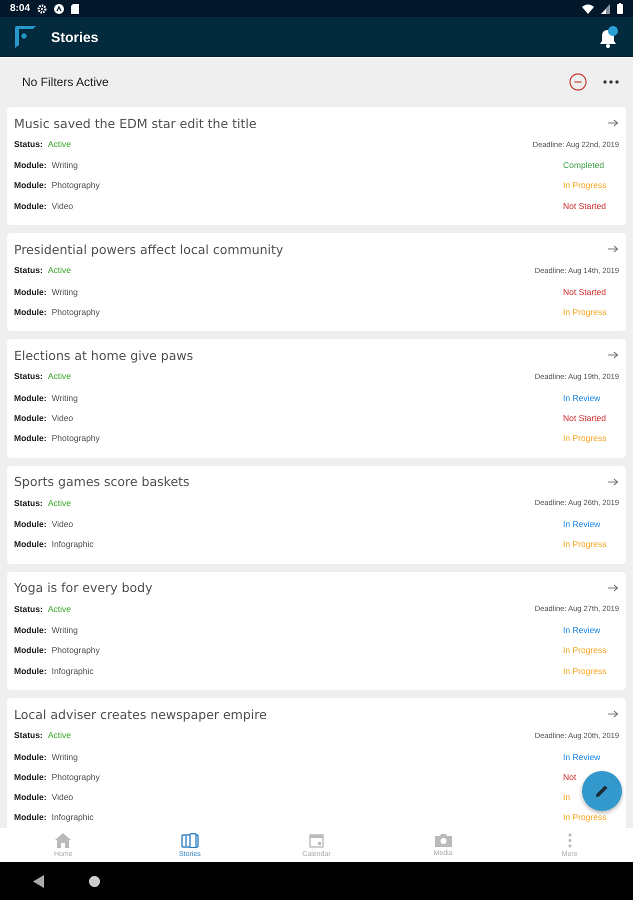  What do you see at coordinates (583, 165) in the screenshot?
I see `module-status: Completed` at bounding box center [583, 165].